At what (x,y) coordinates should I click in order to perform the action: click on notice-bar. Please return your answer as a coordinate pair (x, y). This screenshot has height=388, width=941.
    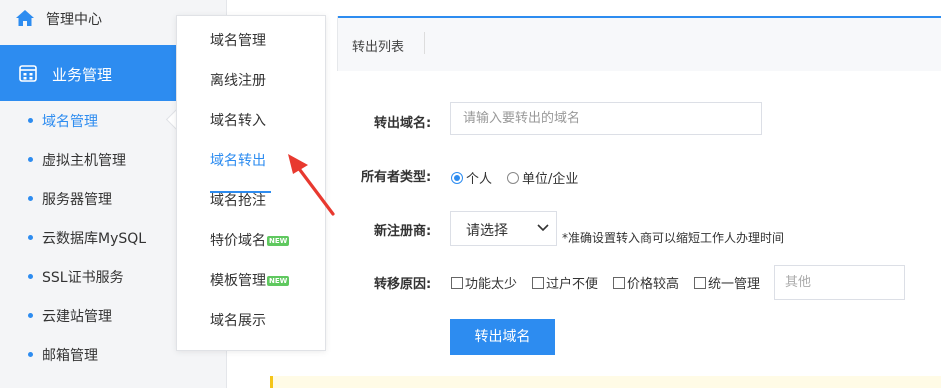
    Looking at the image, I should click on (605, 382).